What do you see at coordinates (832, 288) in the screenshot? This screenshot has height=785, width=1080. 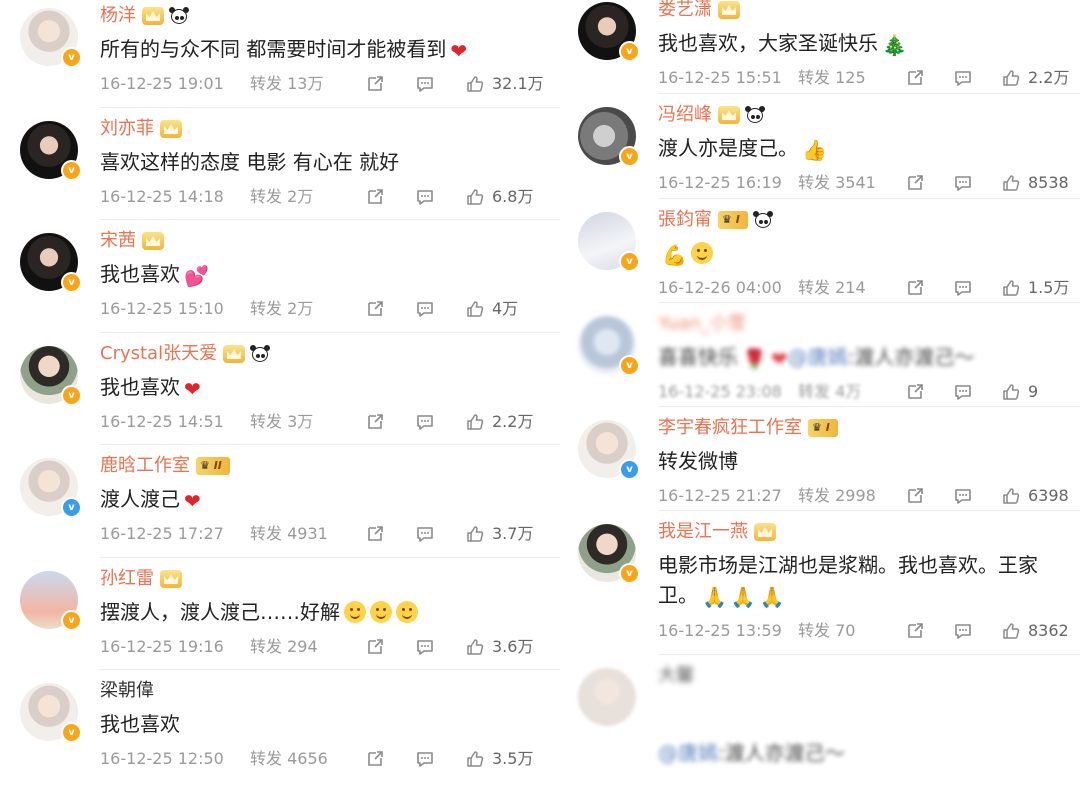 I see `repost-button: 转发 214` at bounding box center [832, 288].